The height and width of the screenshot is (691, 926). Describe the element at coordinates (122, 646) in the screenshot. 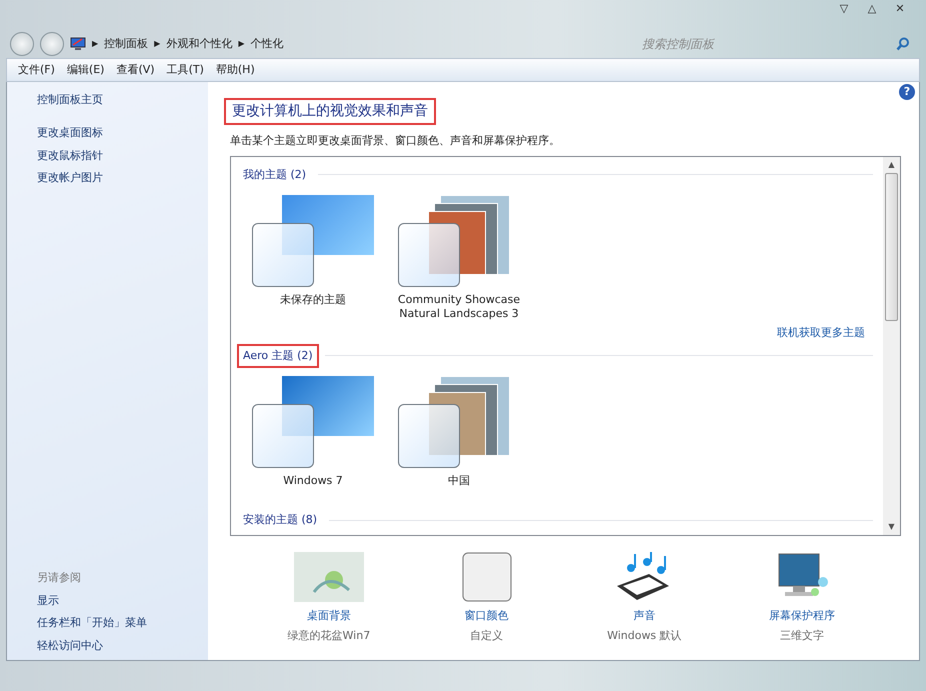

I see `sidebar-link: 轻松访问中心` at that location.